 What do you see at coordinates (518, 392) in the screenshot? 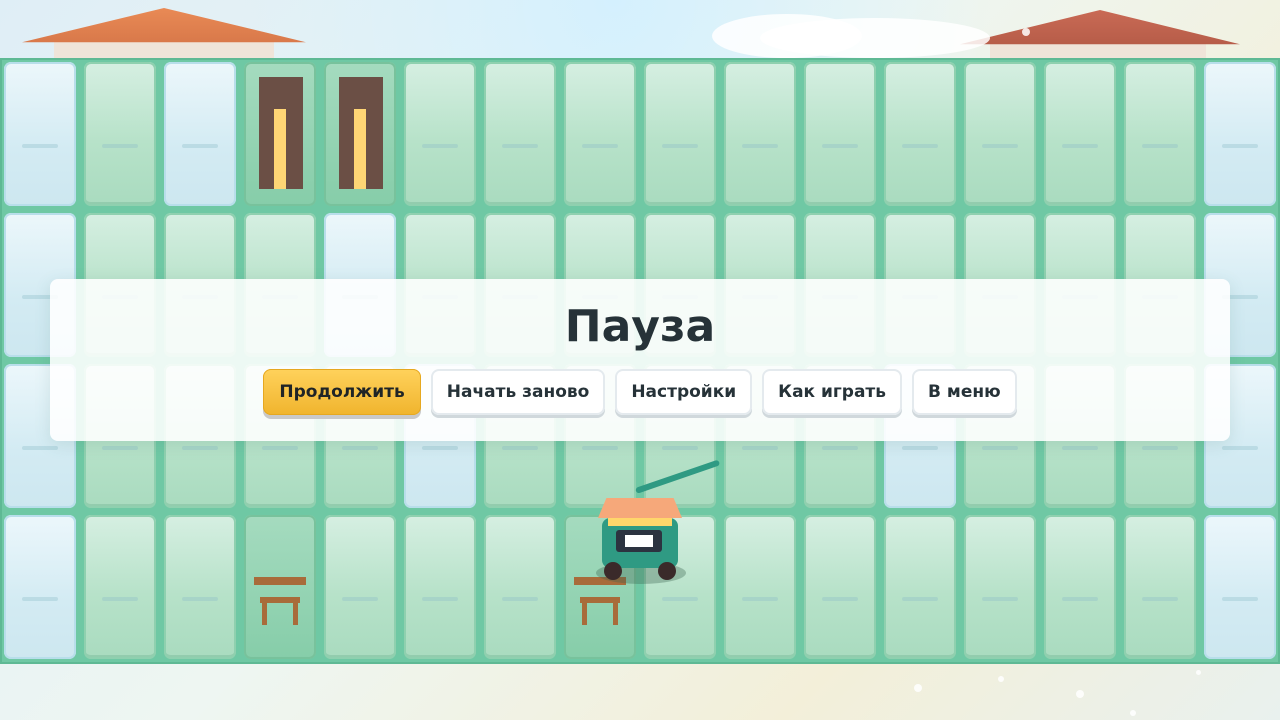
I see `restart-button: Начать заново` at bounding box center [518, 392].